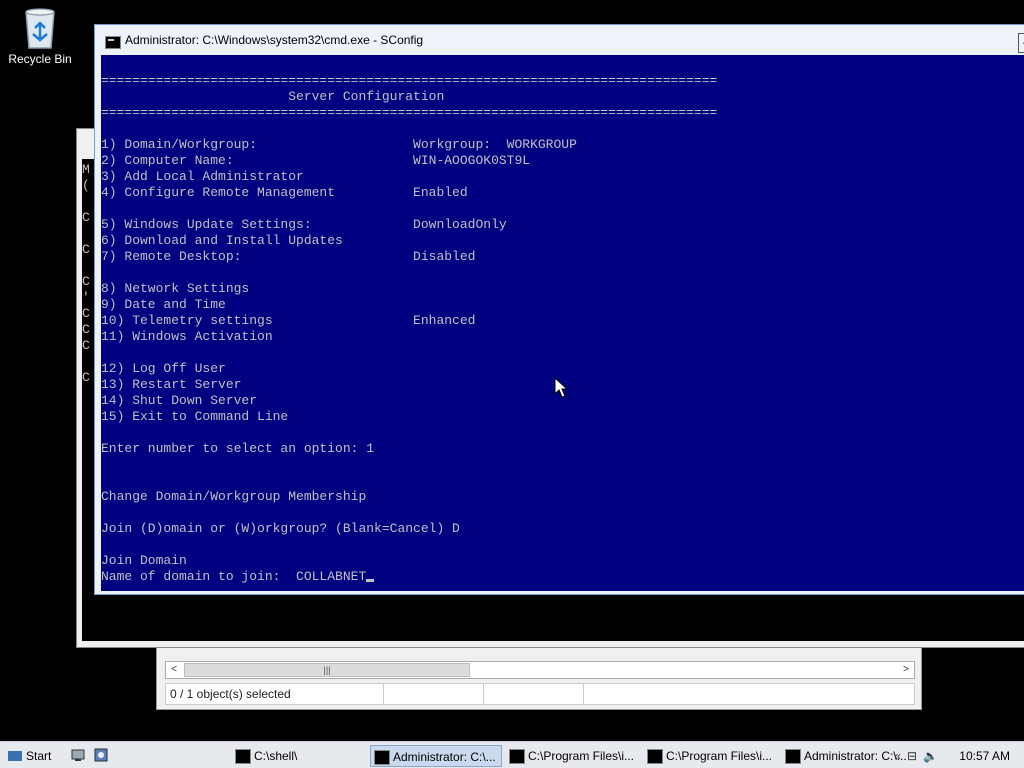  What do you see at coordinates (370, 580) in the screenshot?
I see `text-cursor` at bounding box center [370, 580].